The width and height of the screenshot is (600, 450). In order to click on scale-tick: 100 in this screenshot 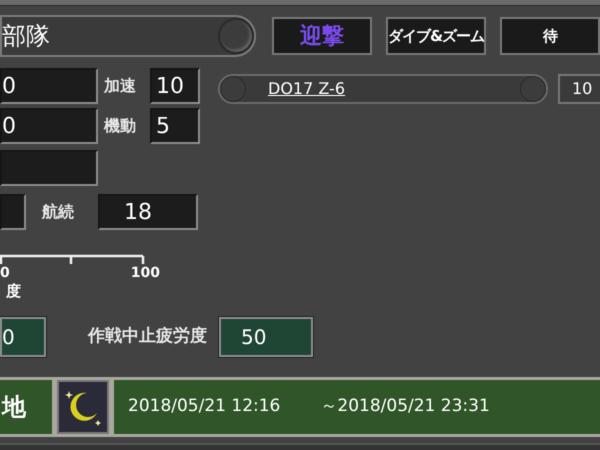, I will do `click(145, 273)`.